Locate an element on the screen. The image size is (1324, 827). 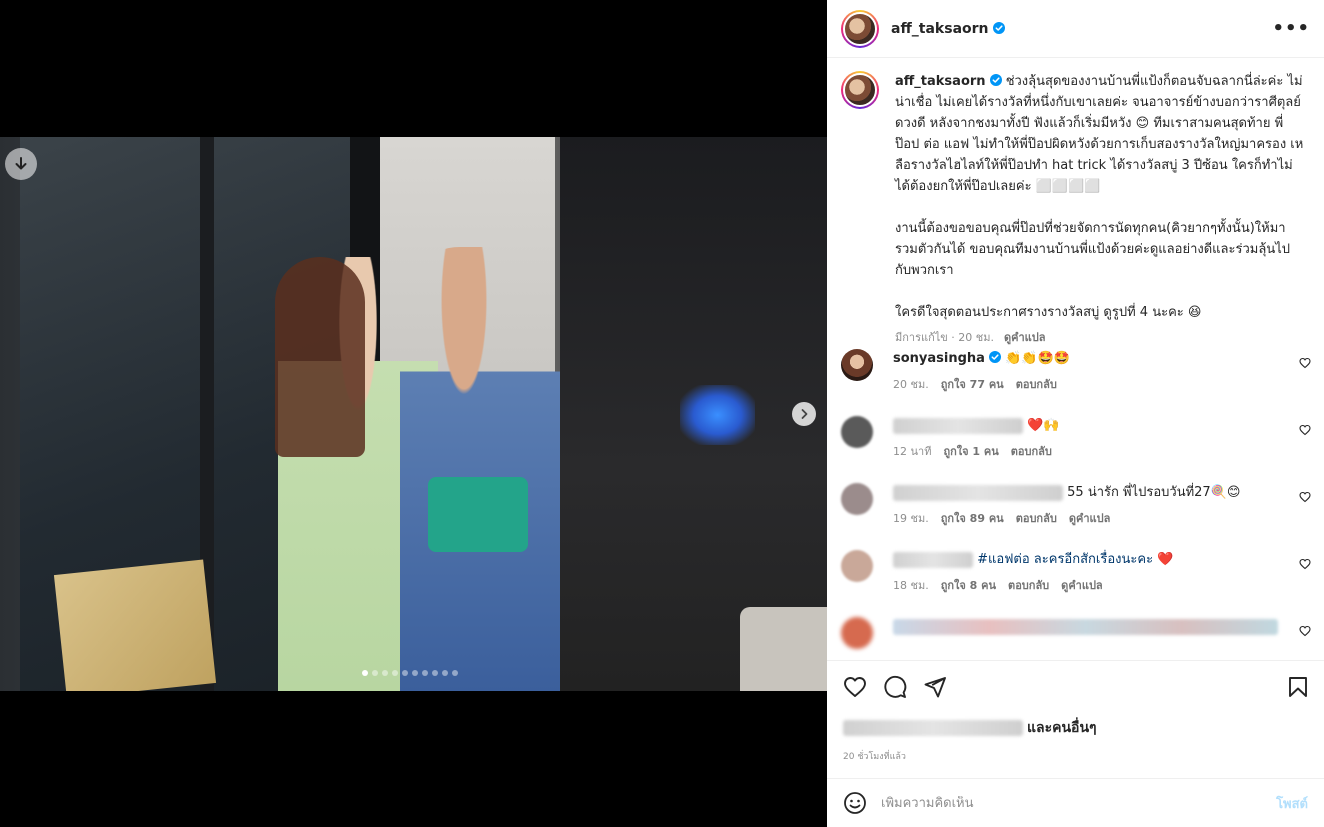
comment-username: sonyasingha is located at coordinates (939, 358).